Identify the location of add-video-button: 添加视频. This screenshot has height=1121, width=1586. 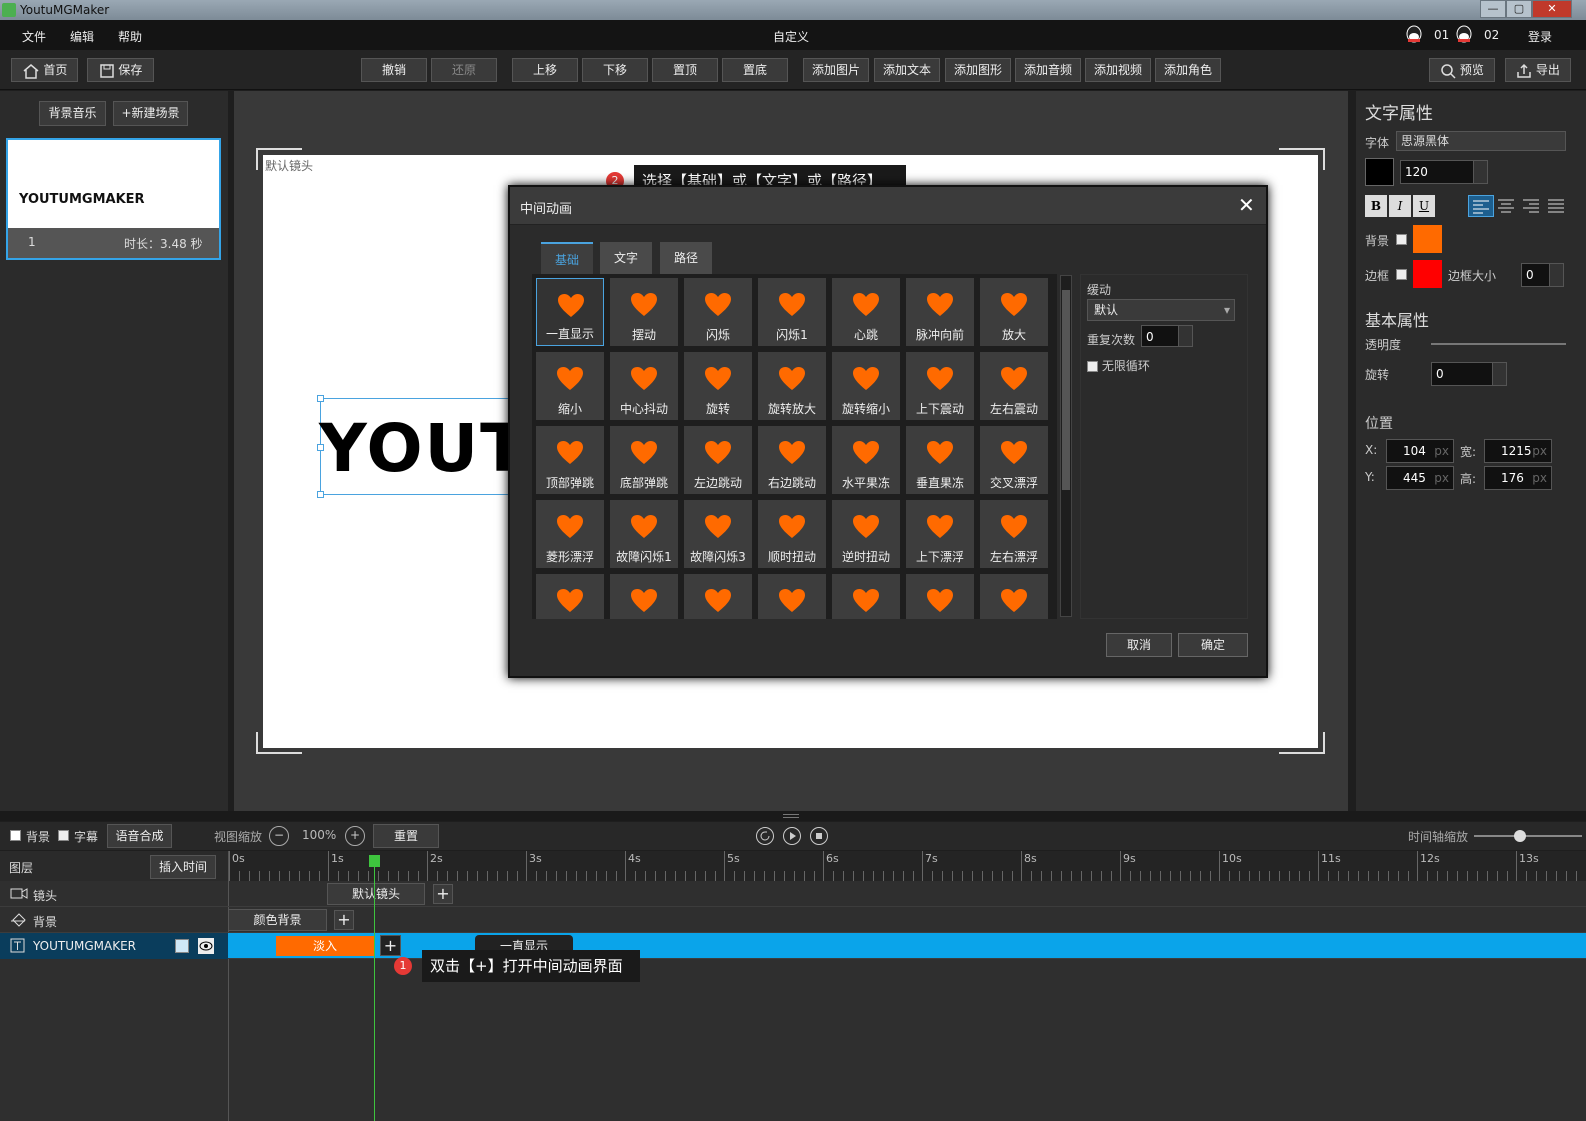
(1118, 70).